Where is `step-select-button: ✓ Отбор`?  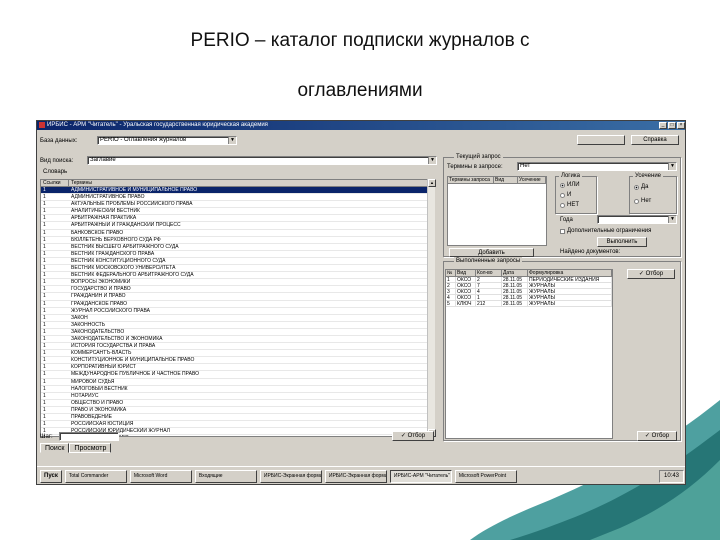 step-select-button: ✓ Отбор is located at coordinates (413, 436).